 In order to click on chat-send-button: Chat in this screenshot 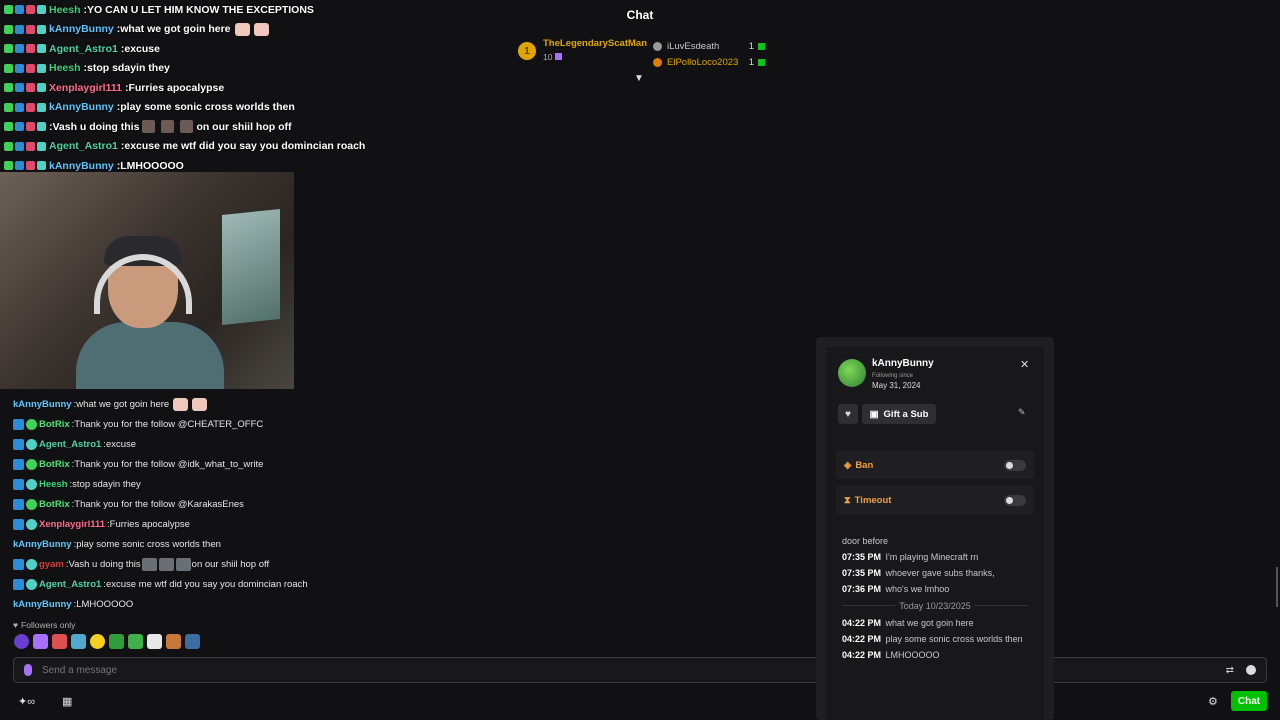, I will do `click(1249, 701)`.